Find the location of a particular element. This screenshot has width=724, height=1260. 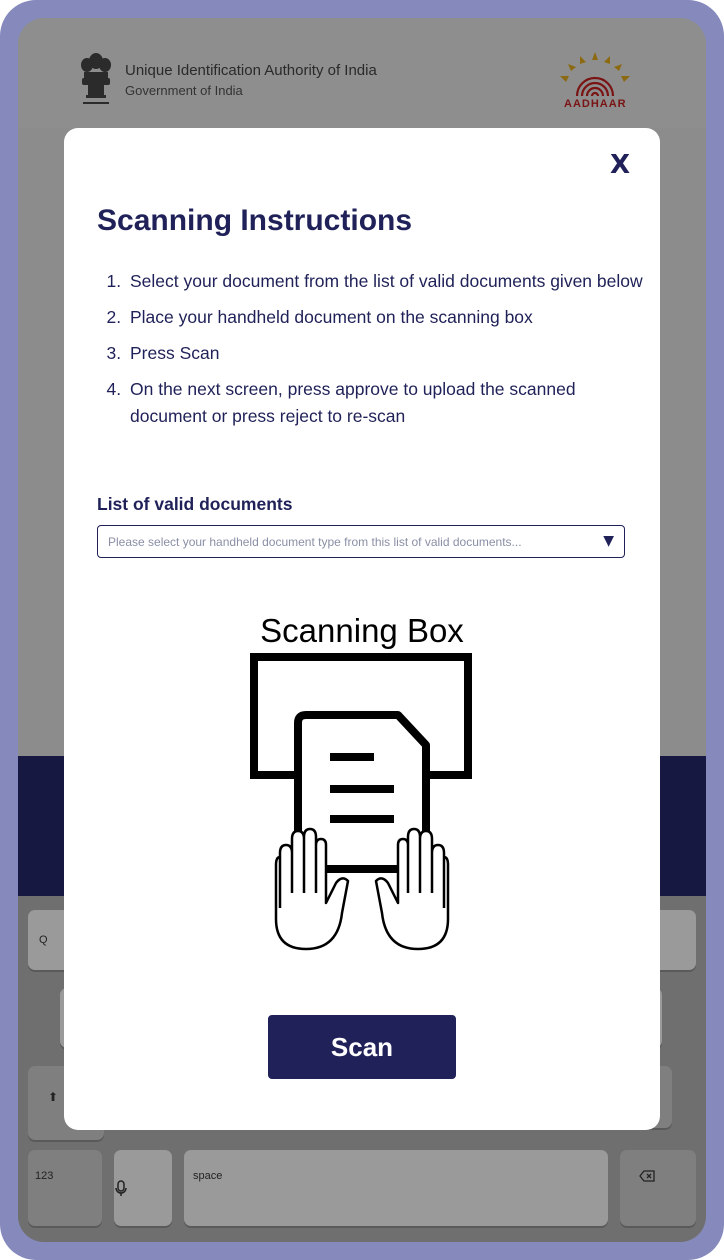

org-title: Unique Identification Authority of India is located at coordinates (251, 70).